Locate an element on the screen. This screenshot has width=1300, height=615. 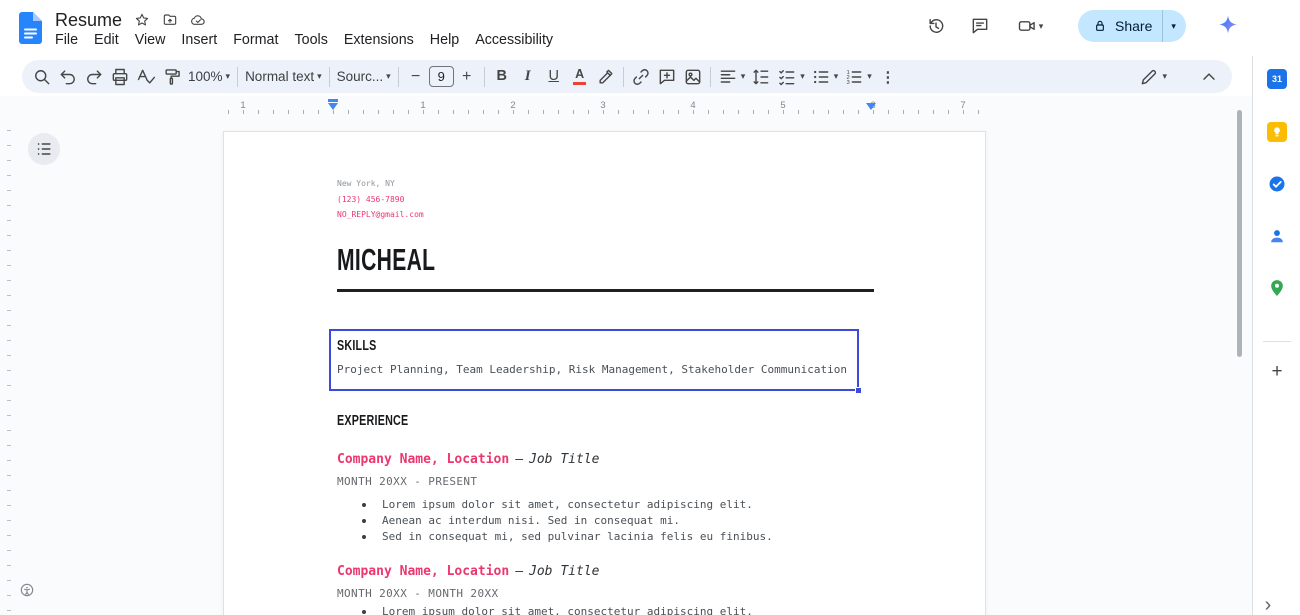
tasks-button is located at coordinates (1277, 184).